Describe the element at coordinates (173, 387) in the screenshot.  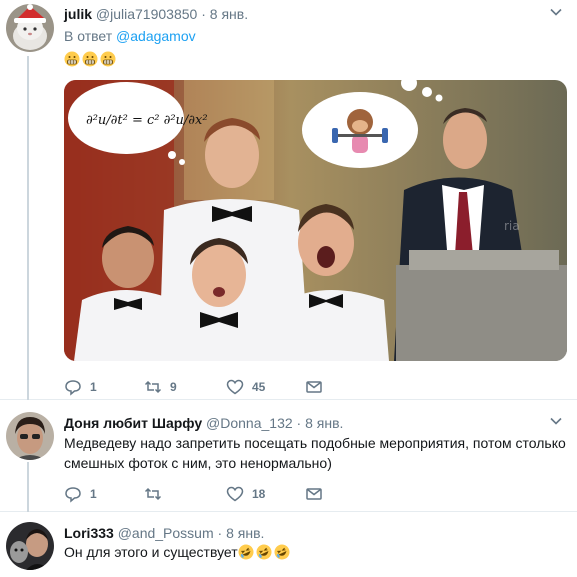
I see `retweet-count: 9` at that location.